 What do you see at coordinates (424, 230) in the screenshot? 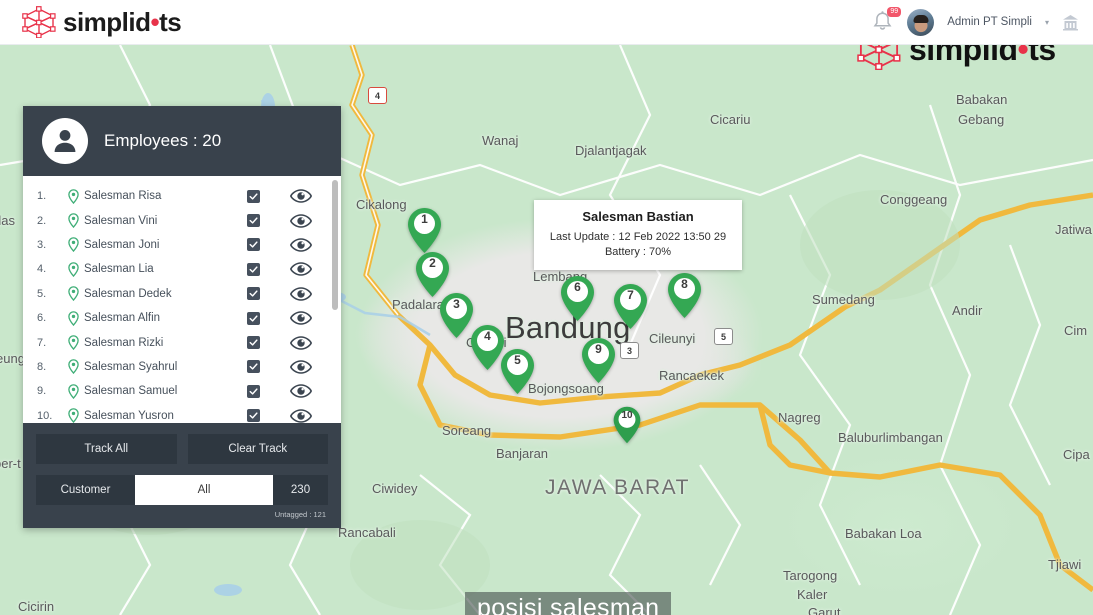
I see `map-marker-1: 1` at bounding box center [424, 230].